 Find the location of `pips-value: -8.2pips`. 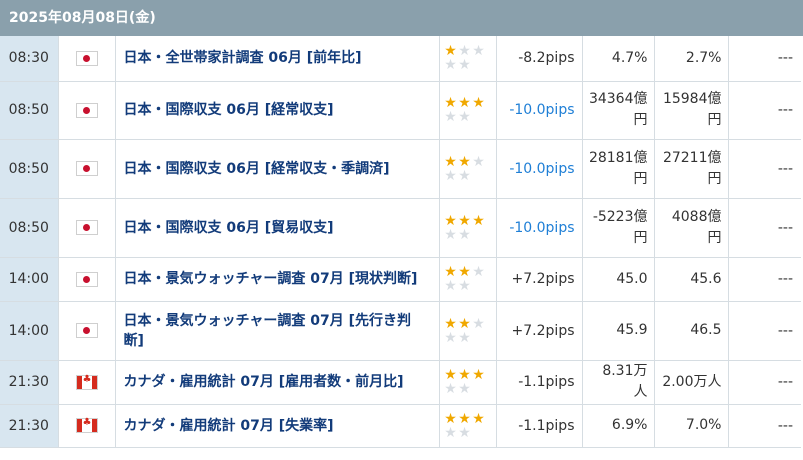

pips-value: -8.2pips is located at coordinates (539, 59).